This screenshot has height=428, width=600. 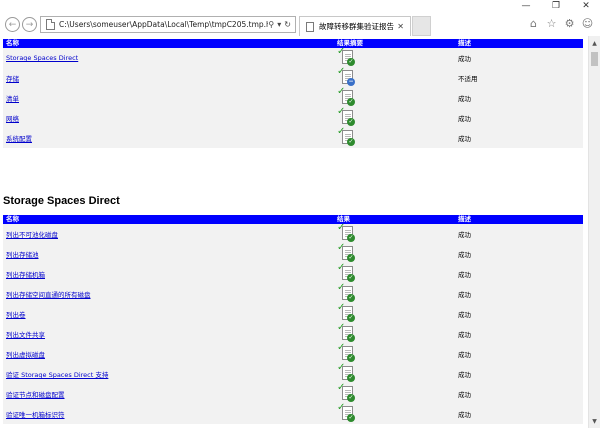 I want to click on tab-page-icon, so click(x=310, y=26).